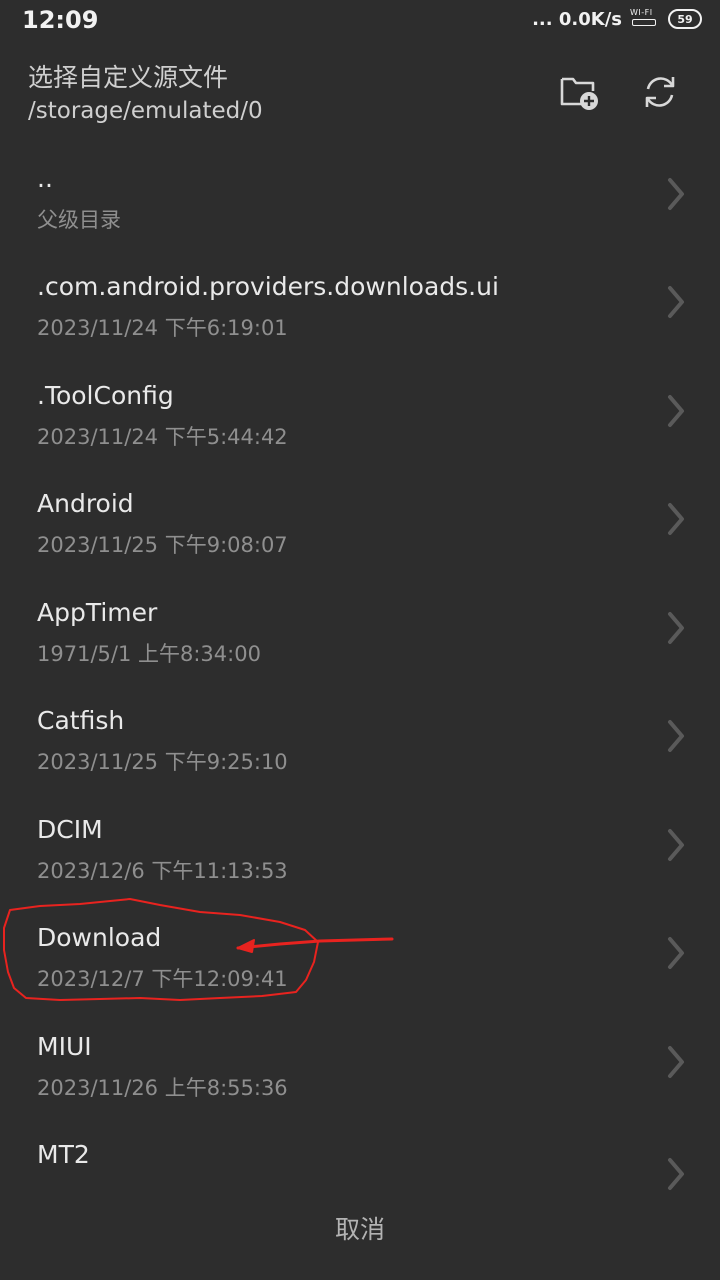 The image size is (720, 1280). I want to click on status-indicators: ... 0.0K/s WI-FI 59, so click(617, 19).